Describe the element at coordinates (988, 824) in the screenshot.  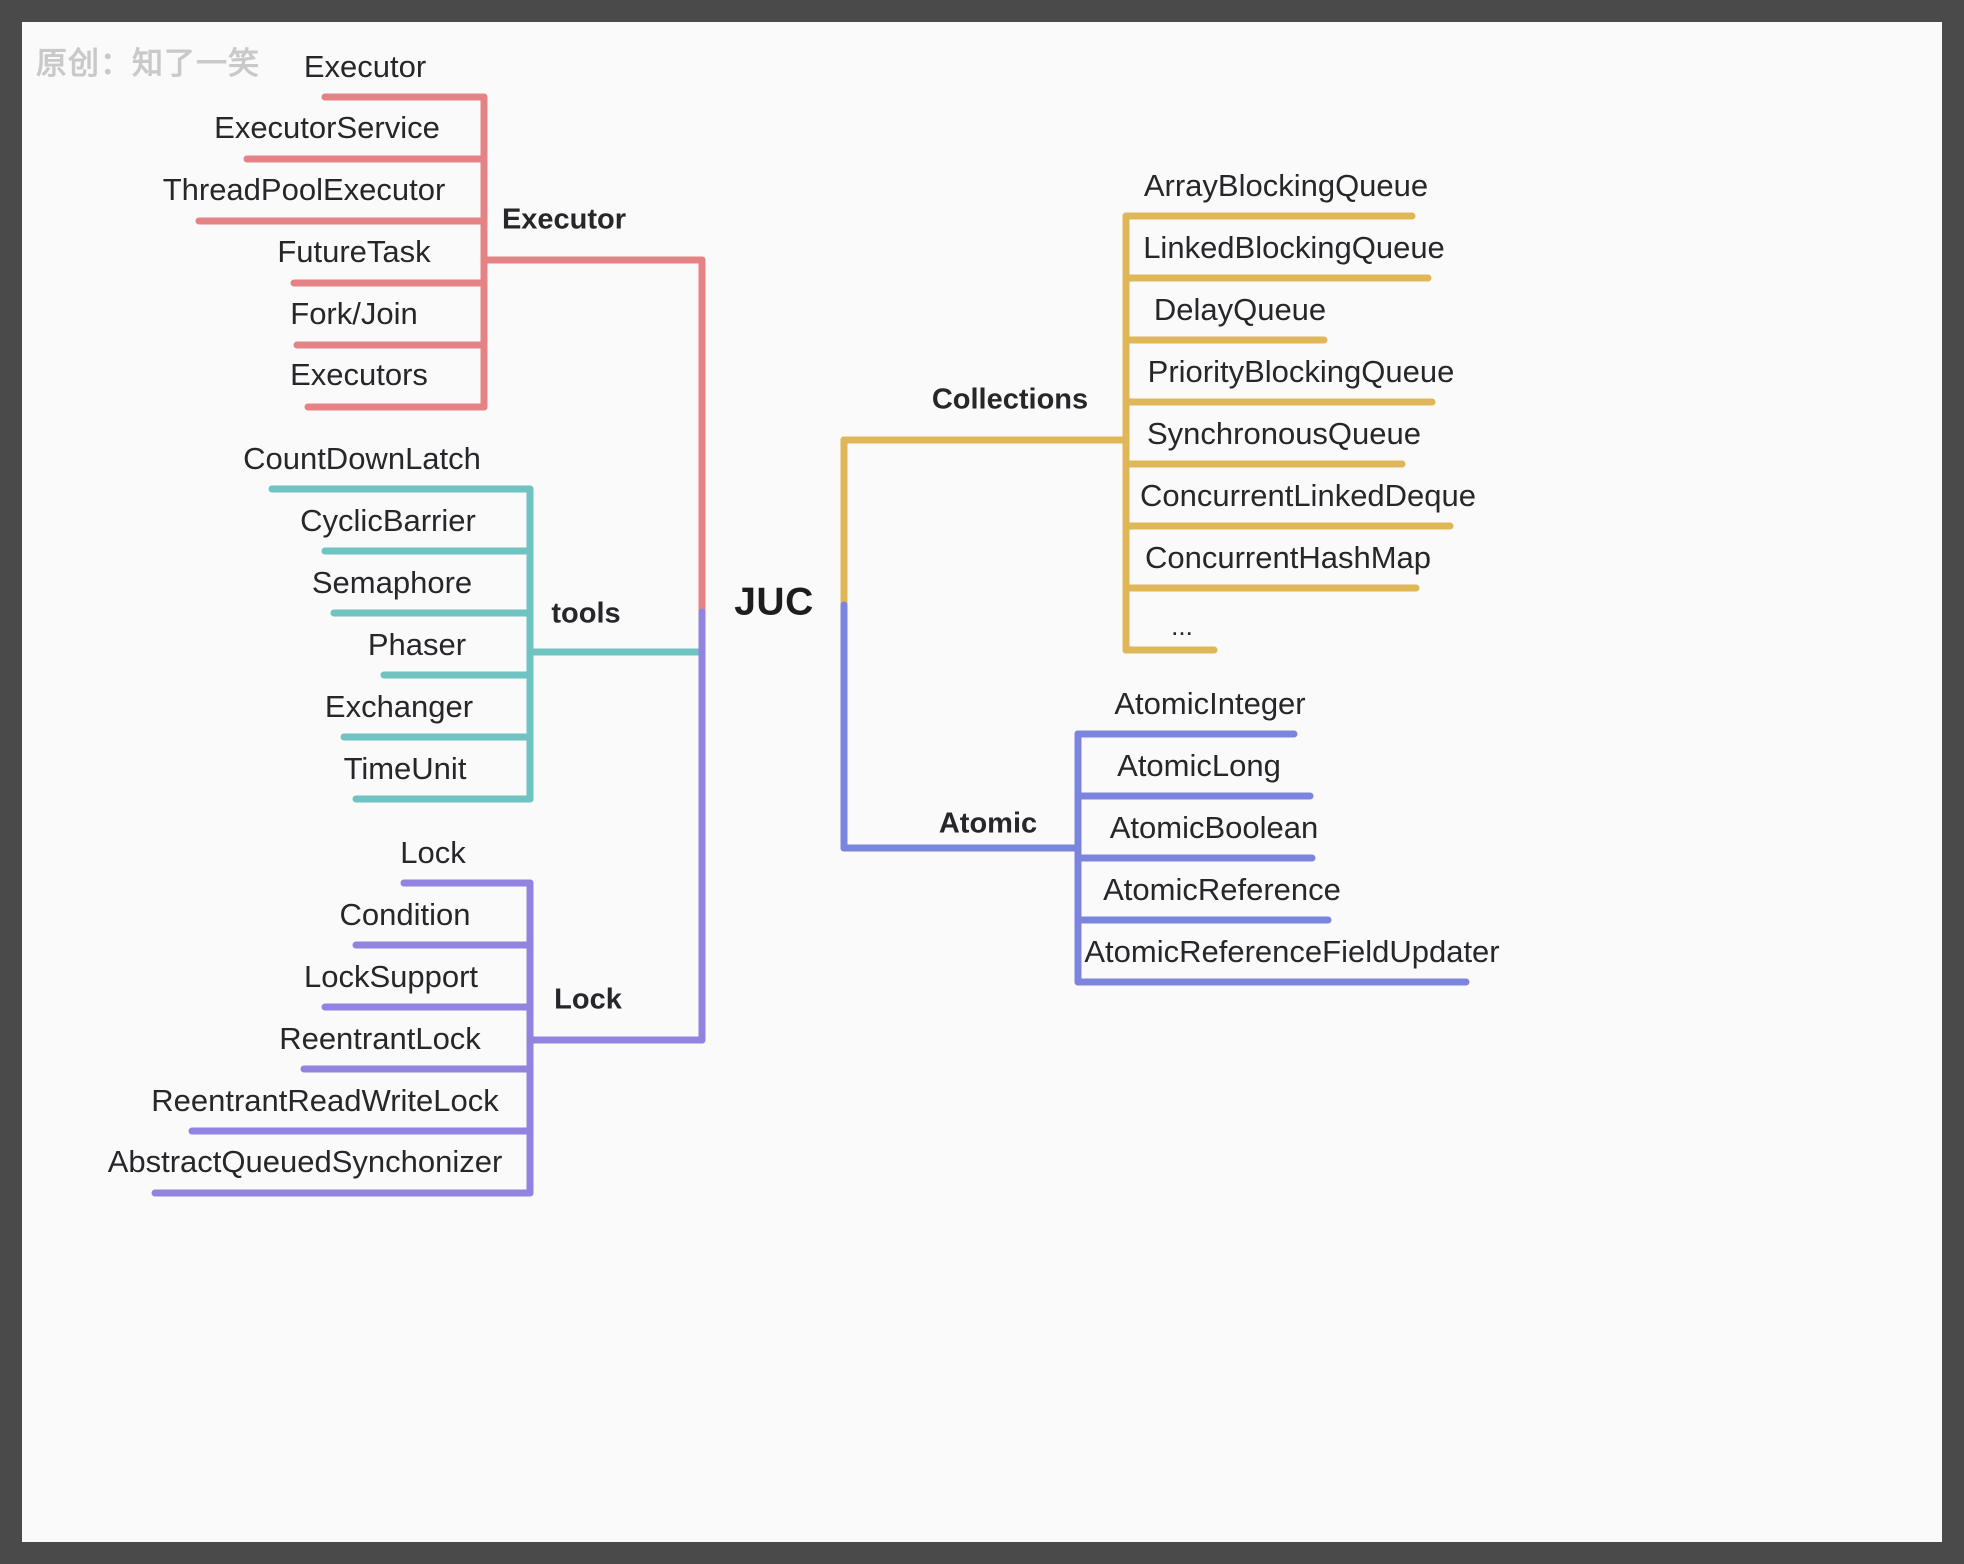
I see `branch-label-atomic: Atomic` at that location.